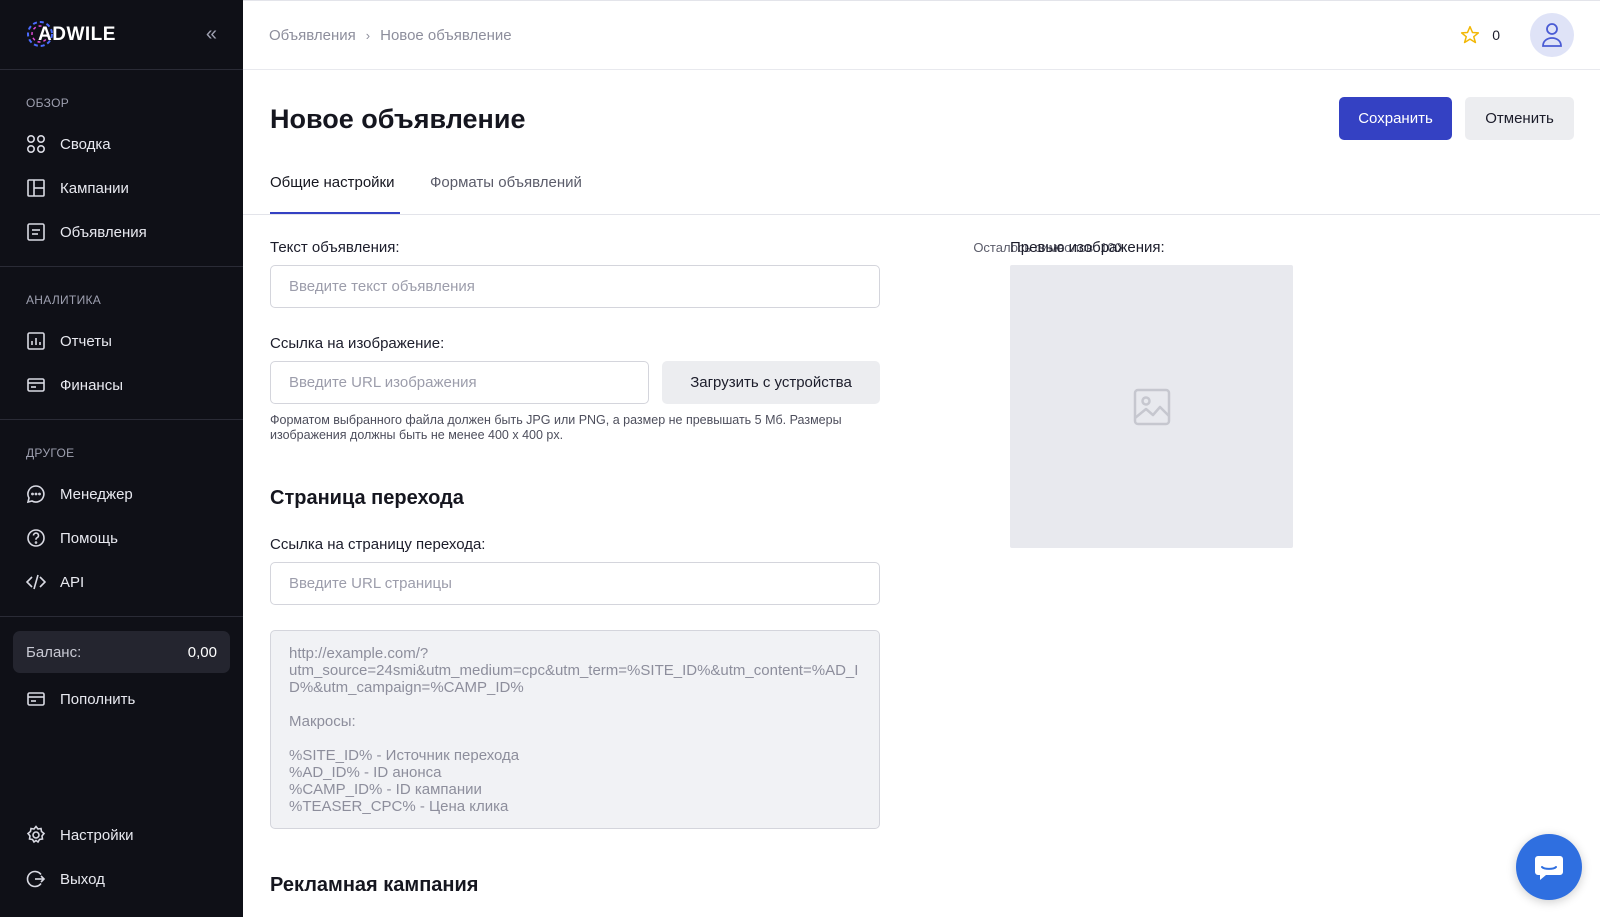 The height and width of the screenshot is (917, 1600). What do you see at coordinates (36, 144) in the screenshot?
I see `dashboard-icon` at bounding box center [36, 144].